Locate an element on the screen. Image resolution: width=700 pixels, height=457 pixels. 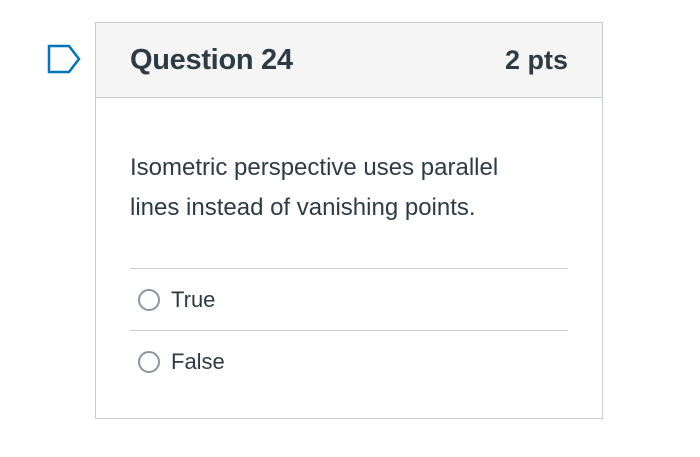
question-header: Question 24 2 pts is located at coordinates (349, 60).